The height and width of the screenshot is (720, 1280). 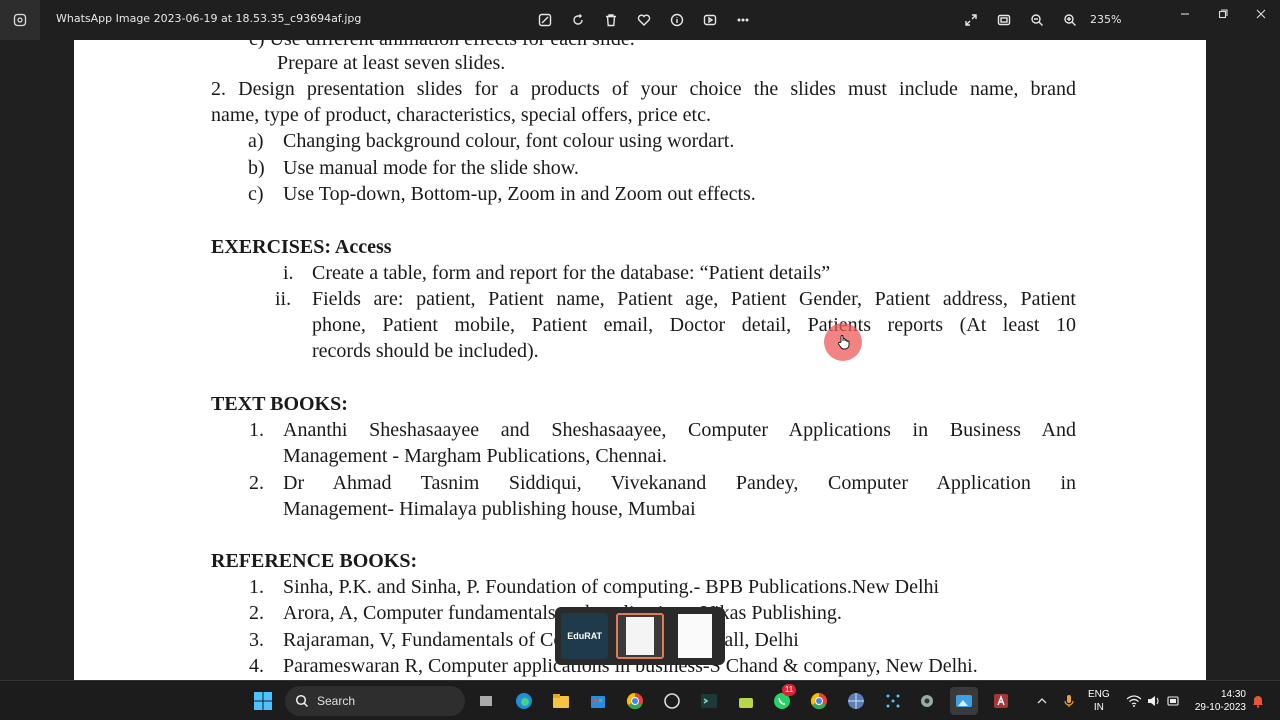 I want to click on chrome-icon, so click(x=635, y=701).